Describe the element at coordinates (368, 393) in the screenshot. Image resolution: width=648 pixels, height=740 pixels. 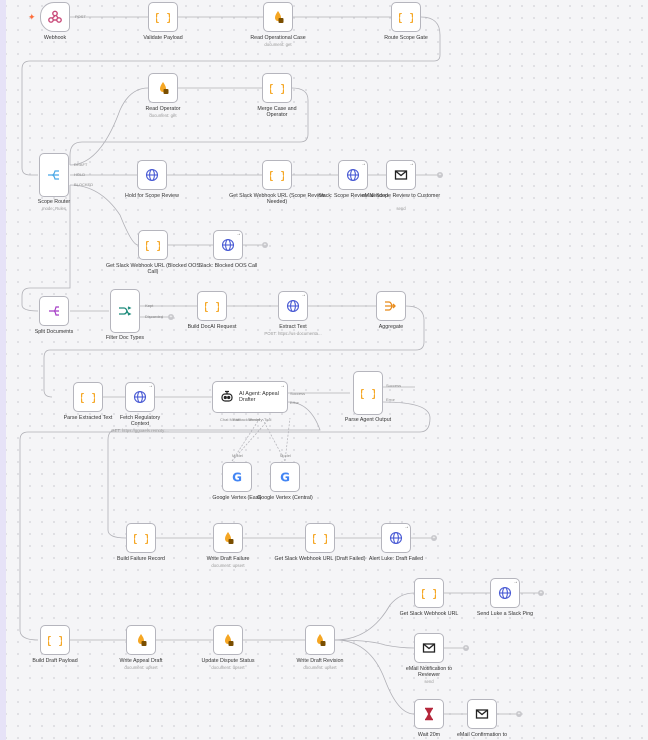
I see `parse-agent-node: { }` at that location.